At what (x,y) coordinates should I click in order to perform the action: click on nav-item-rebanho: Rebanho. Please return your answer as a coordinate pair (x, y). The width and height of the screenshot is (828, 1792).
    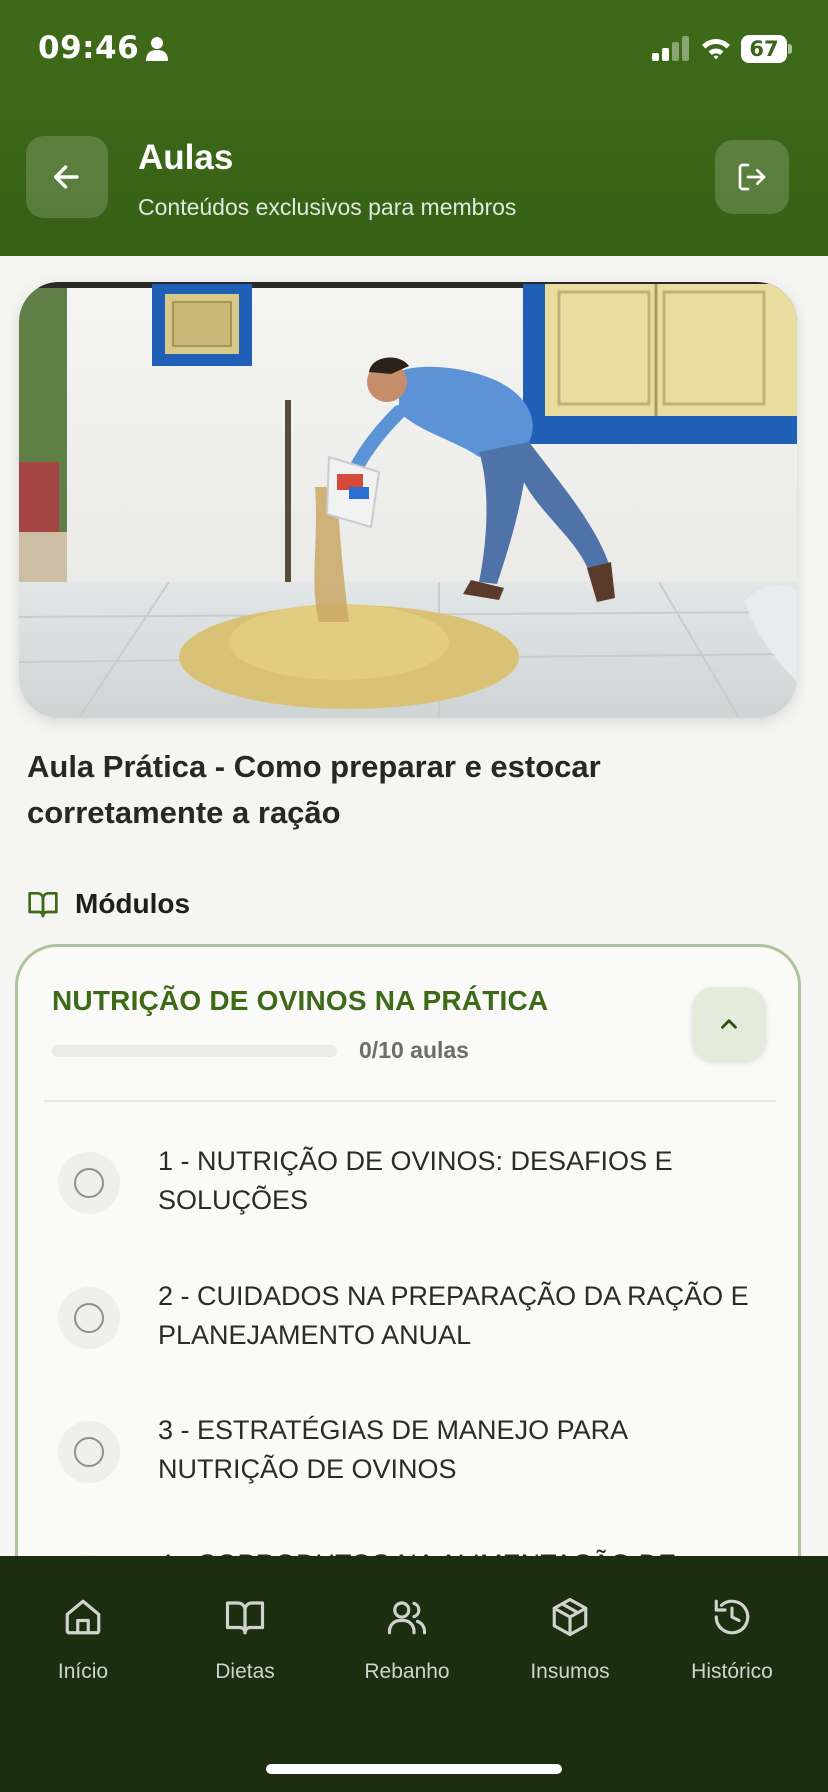
    Looking at the image, I should click on (407, 1651).